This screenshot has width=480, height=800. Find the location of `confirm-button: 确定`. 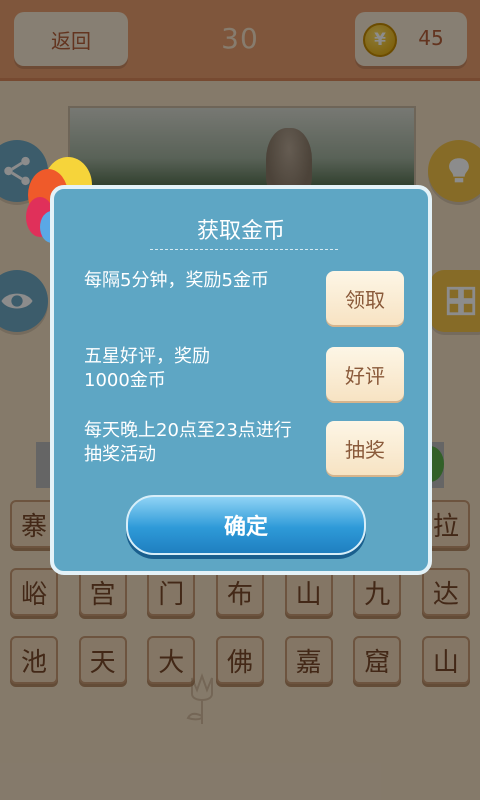

confirm-button: 确定 is located at coordinates (246, 525).